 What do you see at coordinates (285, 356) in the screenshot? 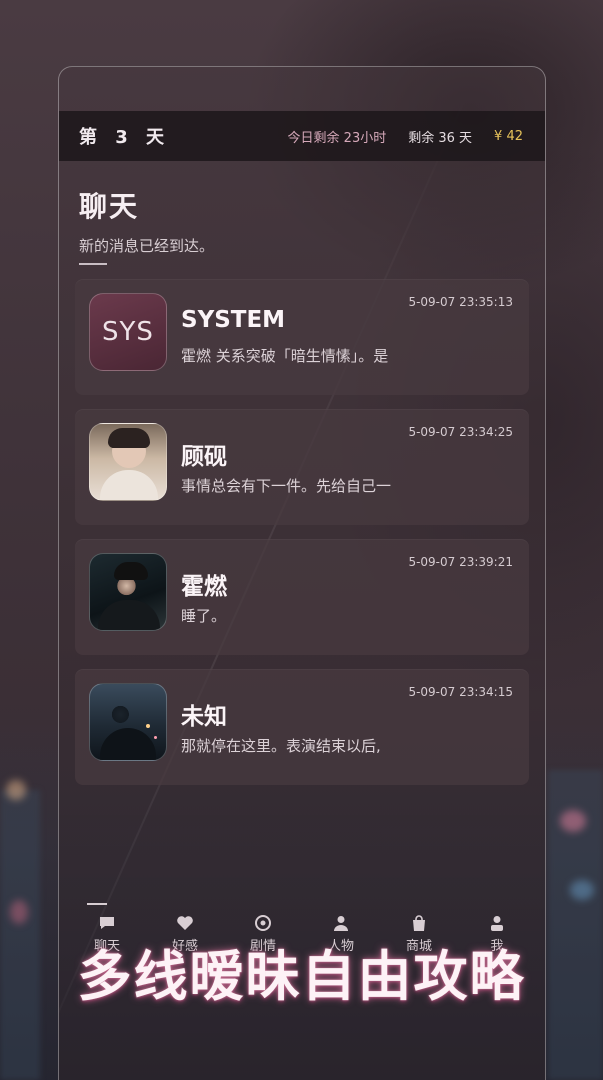
I see `chat-preview: 霍燃 关系突破「暗生情愫」。是` at bounding box center [285, 356].